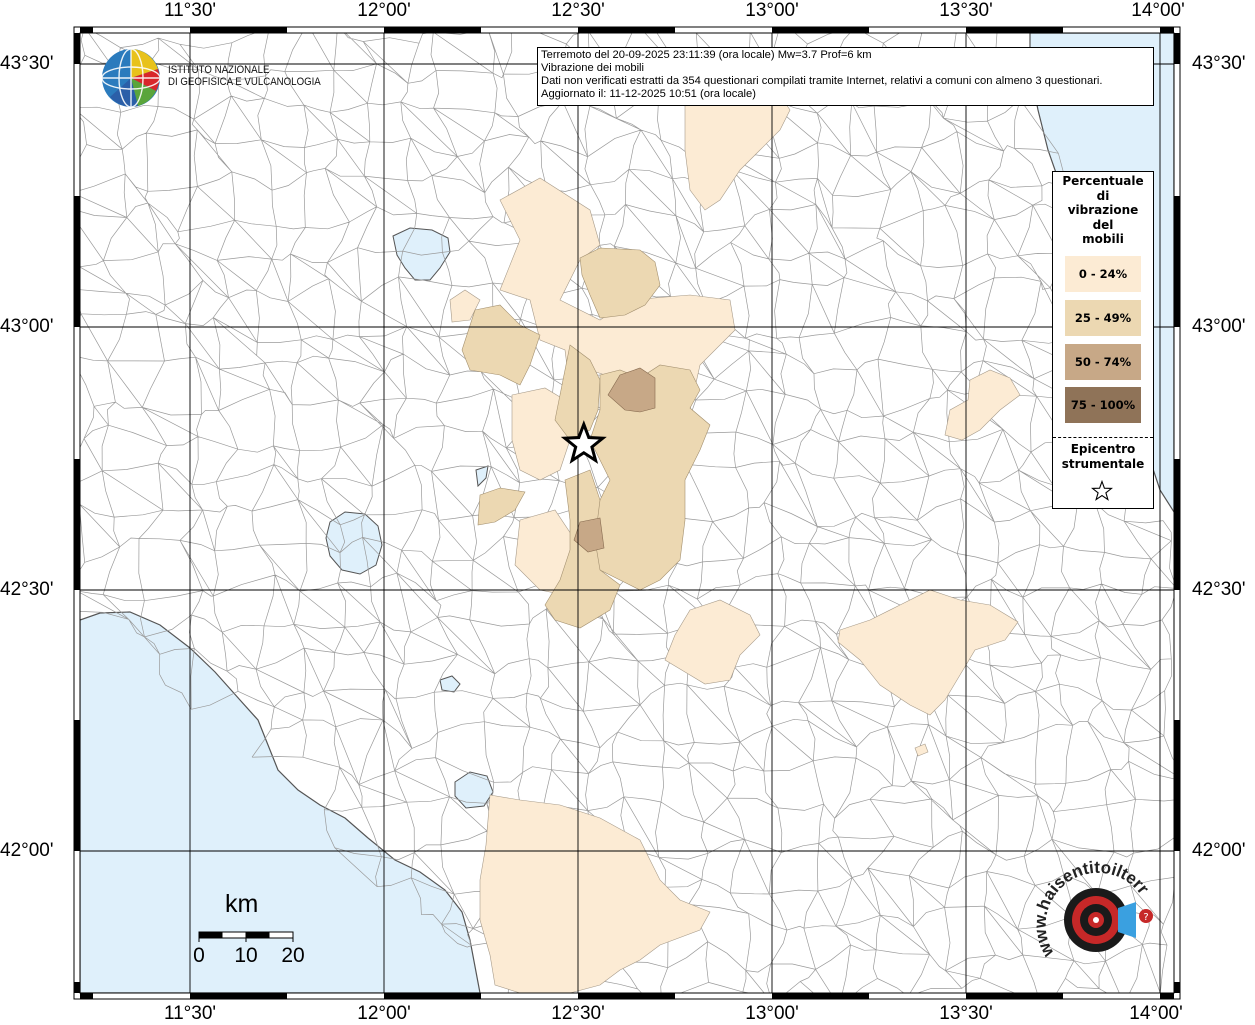 The image size is (1255, 1025). What do you see at coordinates (199, 955) in the screenshot?
I see `scale-label: 0` at bounding box center [199, 955].